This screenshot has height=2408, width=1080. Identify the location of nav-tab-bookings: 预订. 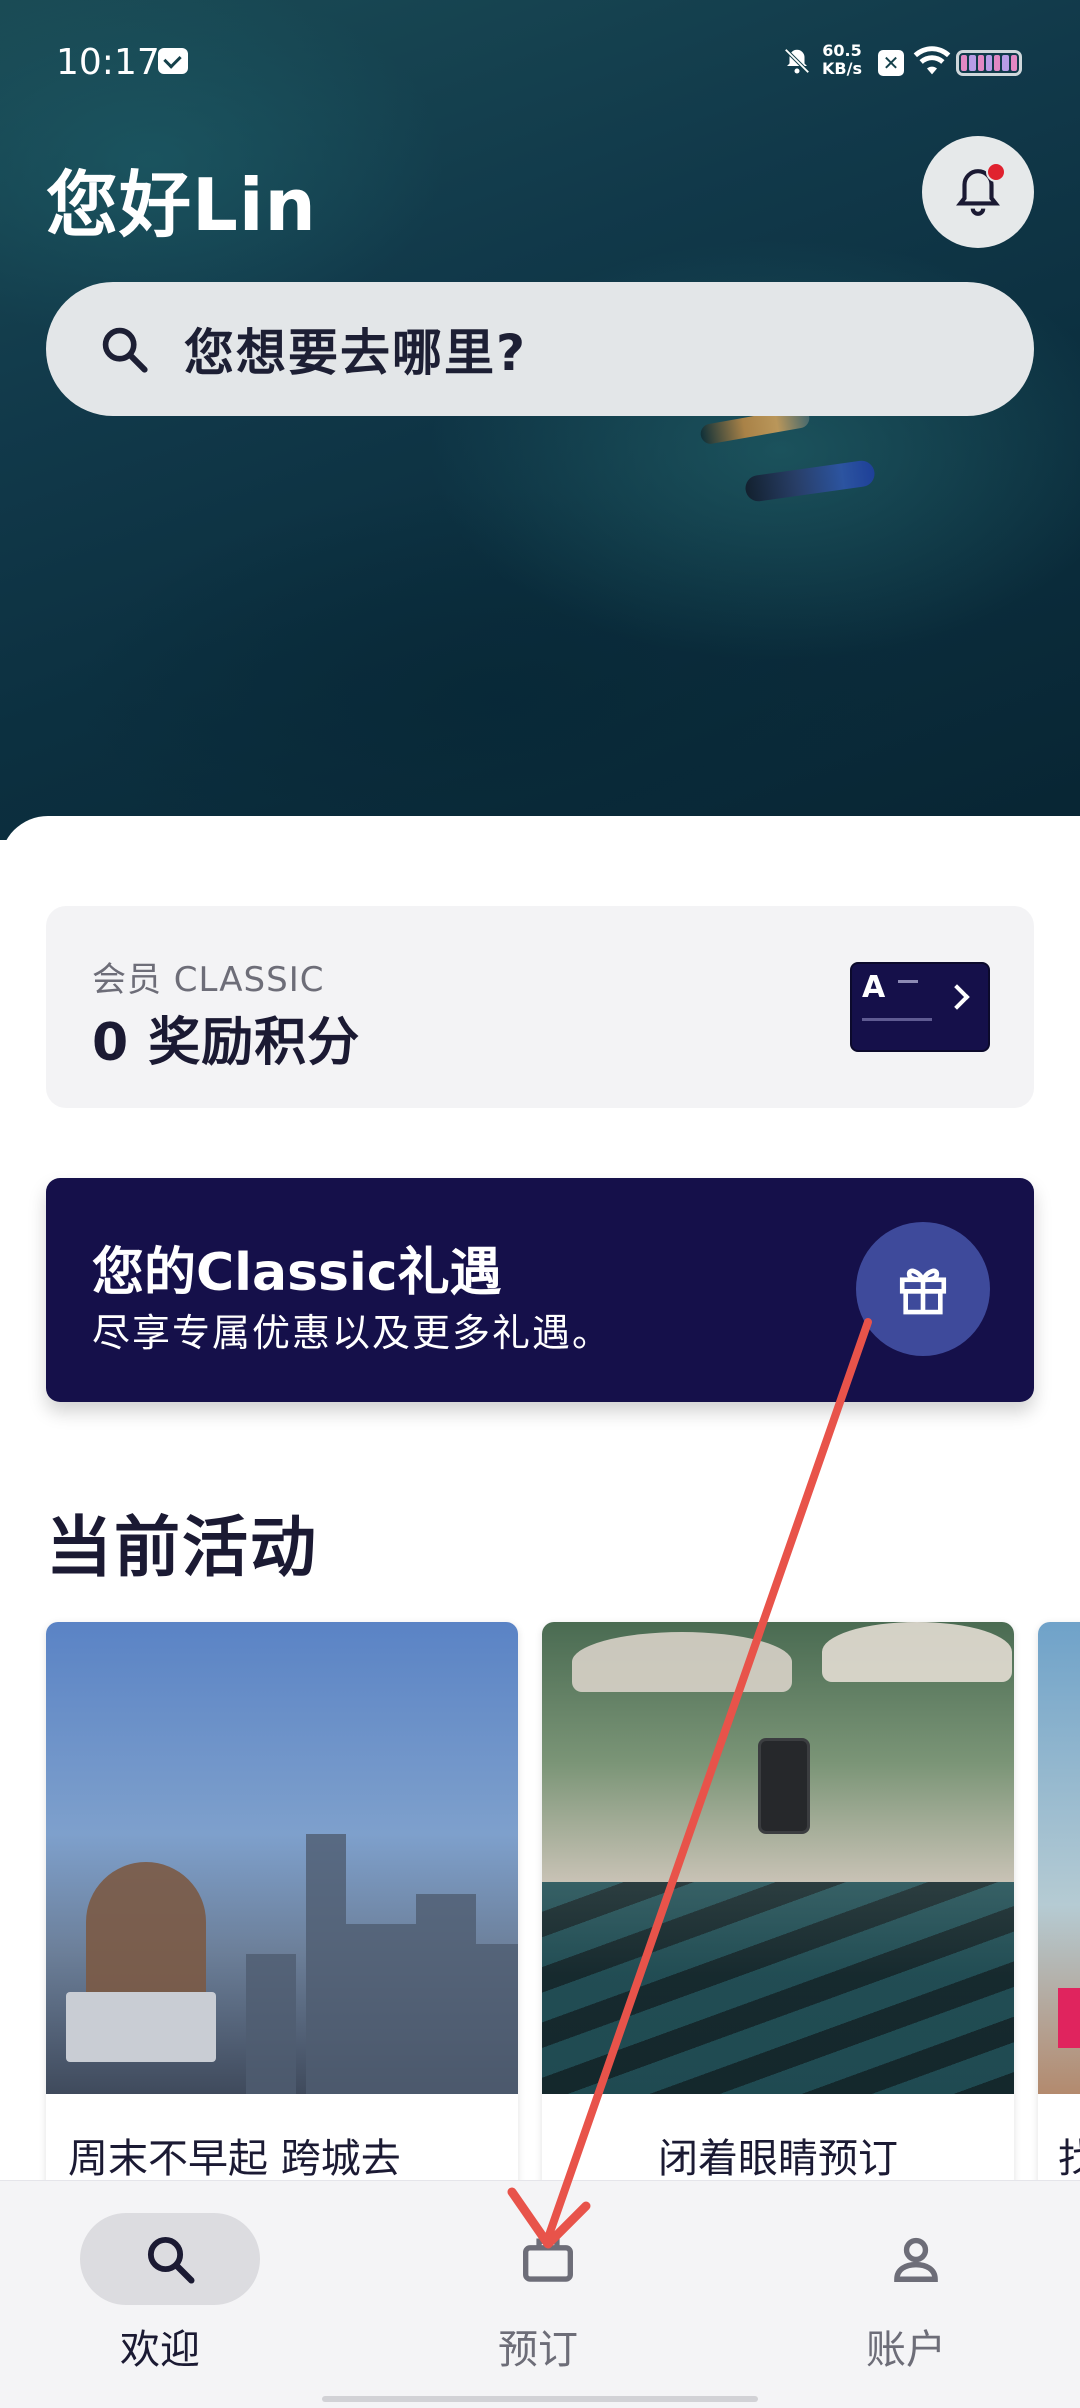
(538, 2293).